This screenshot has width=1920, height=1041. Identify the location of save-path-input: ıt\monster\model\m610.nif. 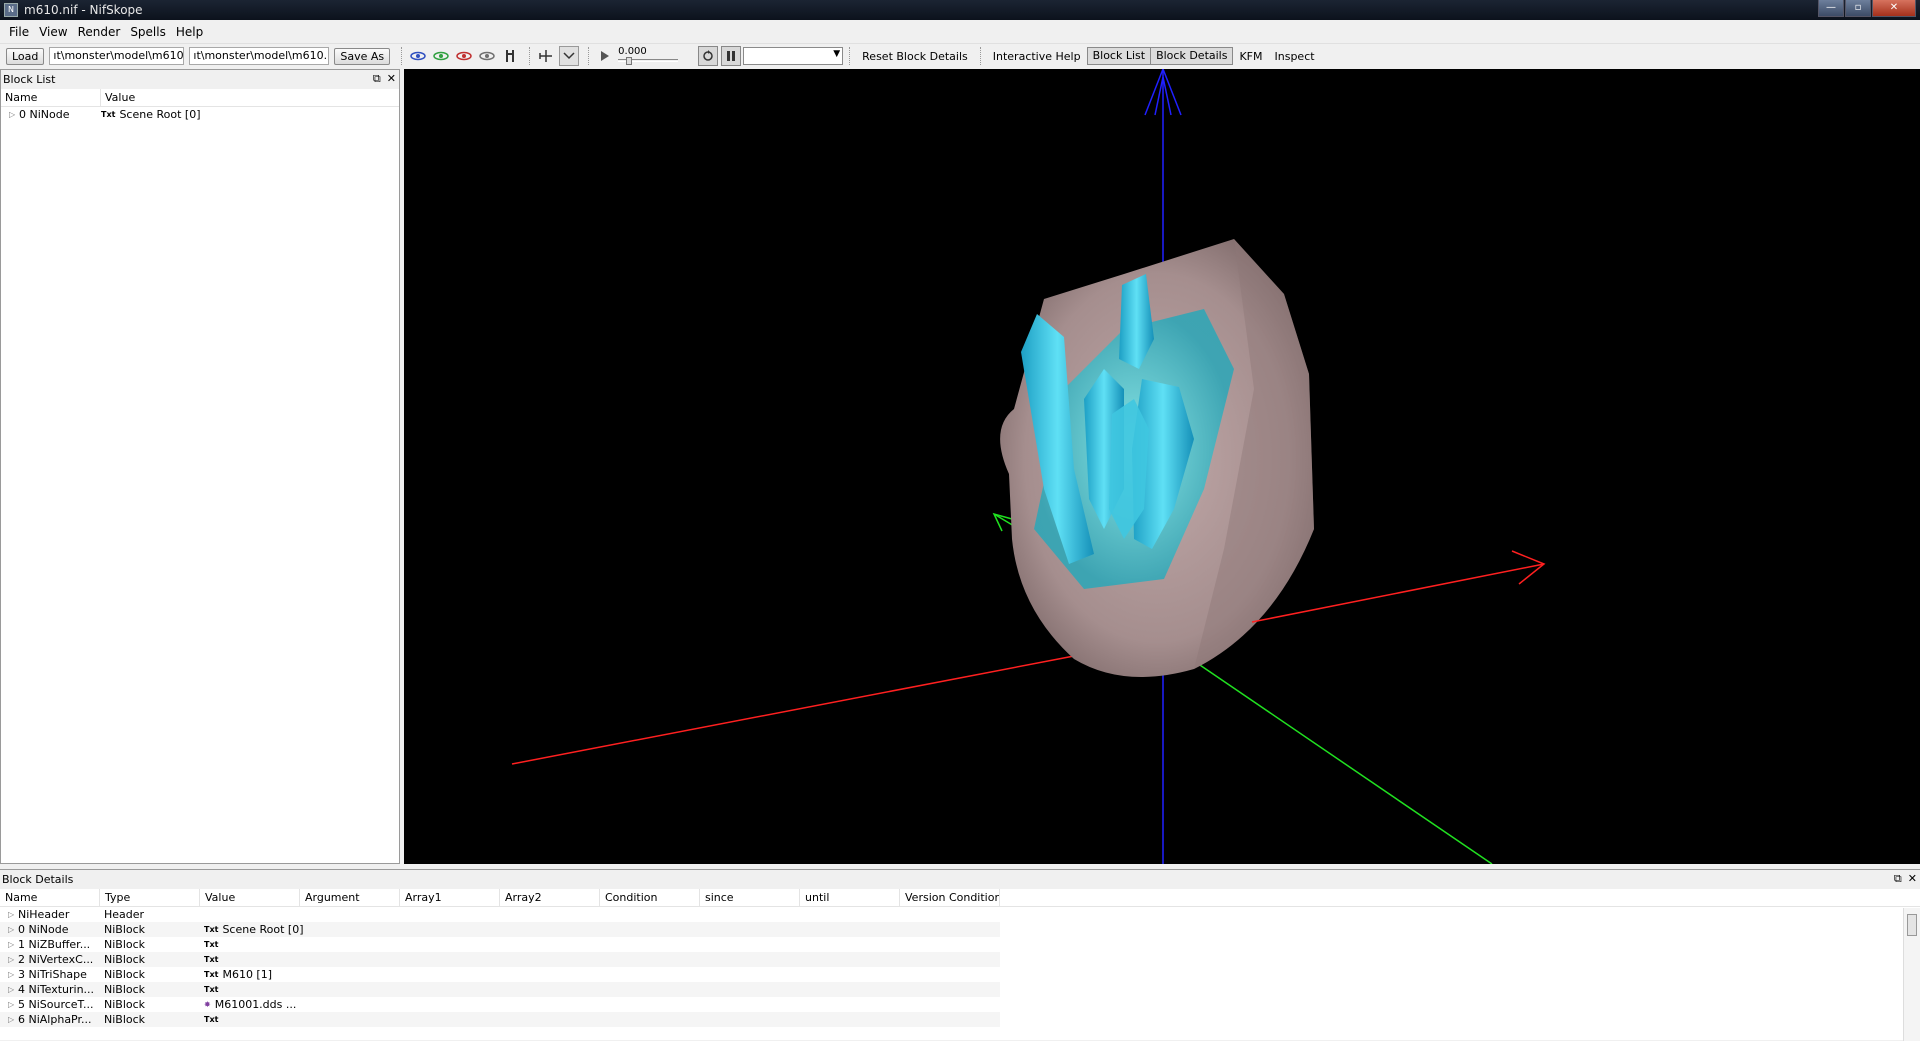
(259, 56).